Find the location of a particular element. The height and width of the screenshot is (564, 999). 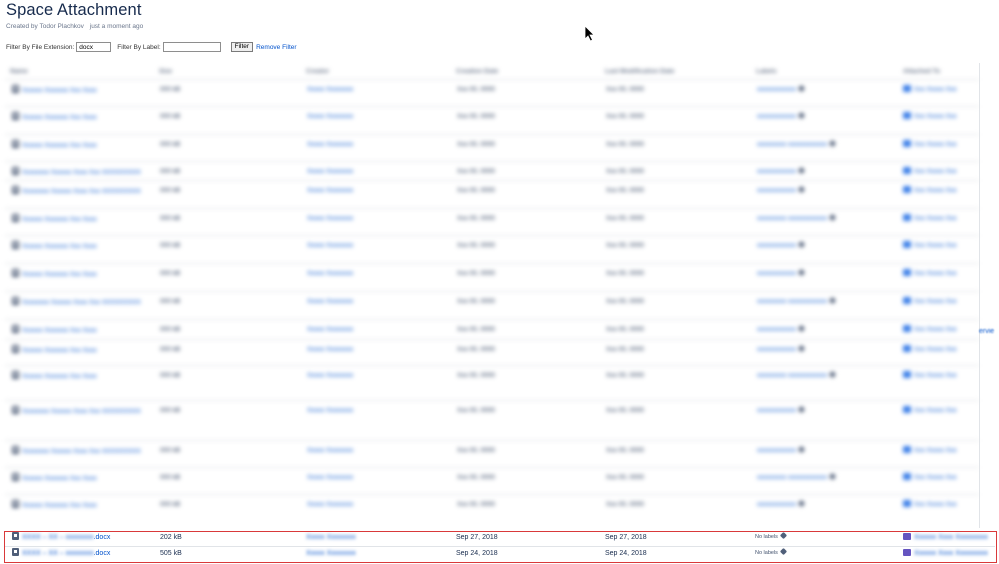

column-header: Size is located at coordinates (165, 71).